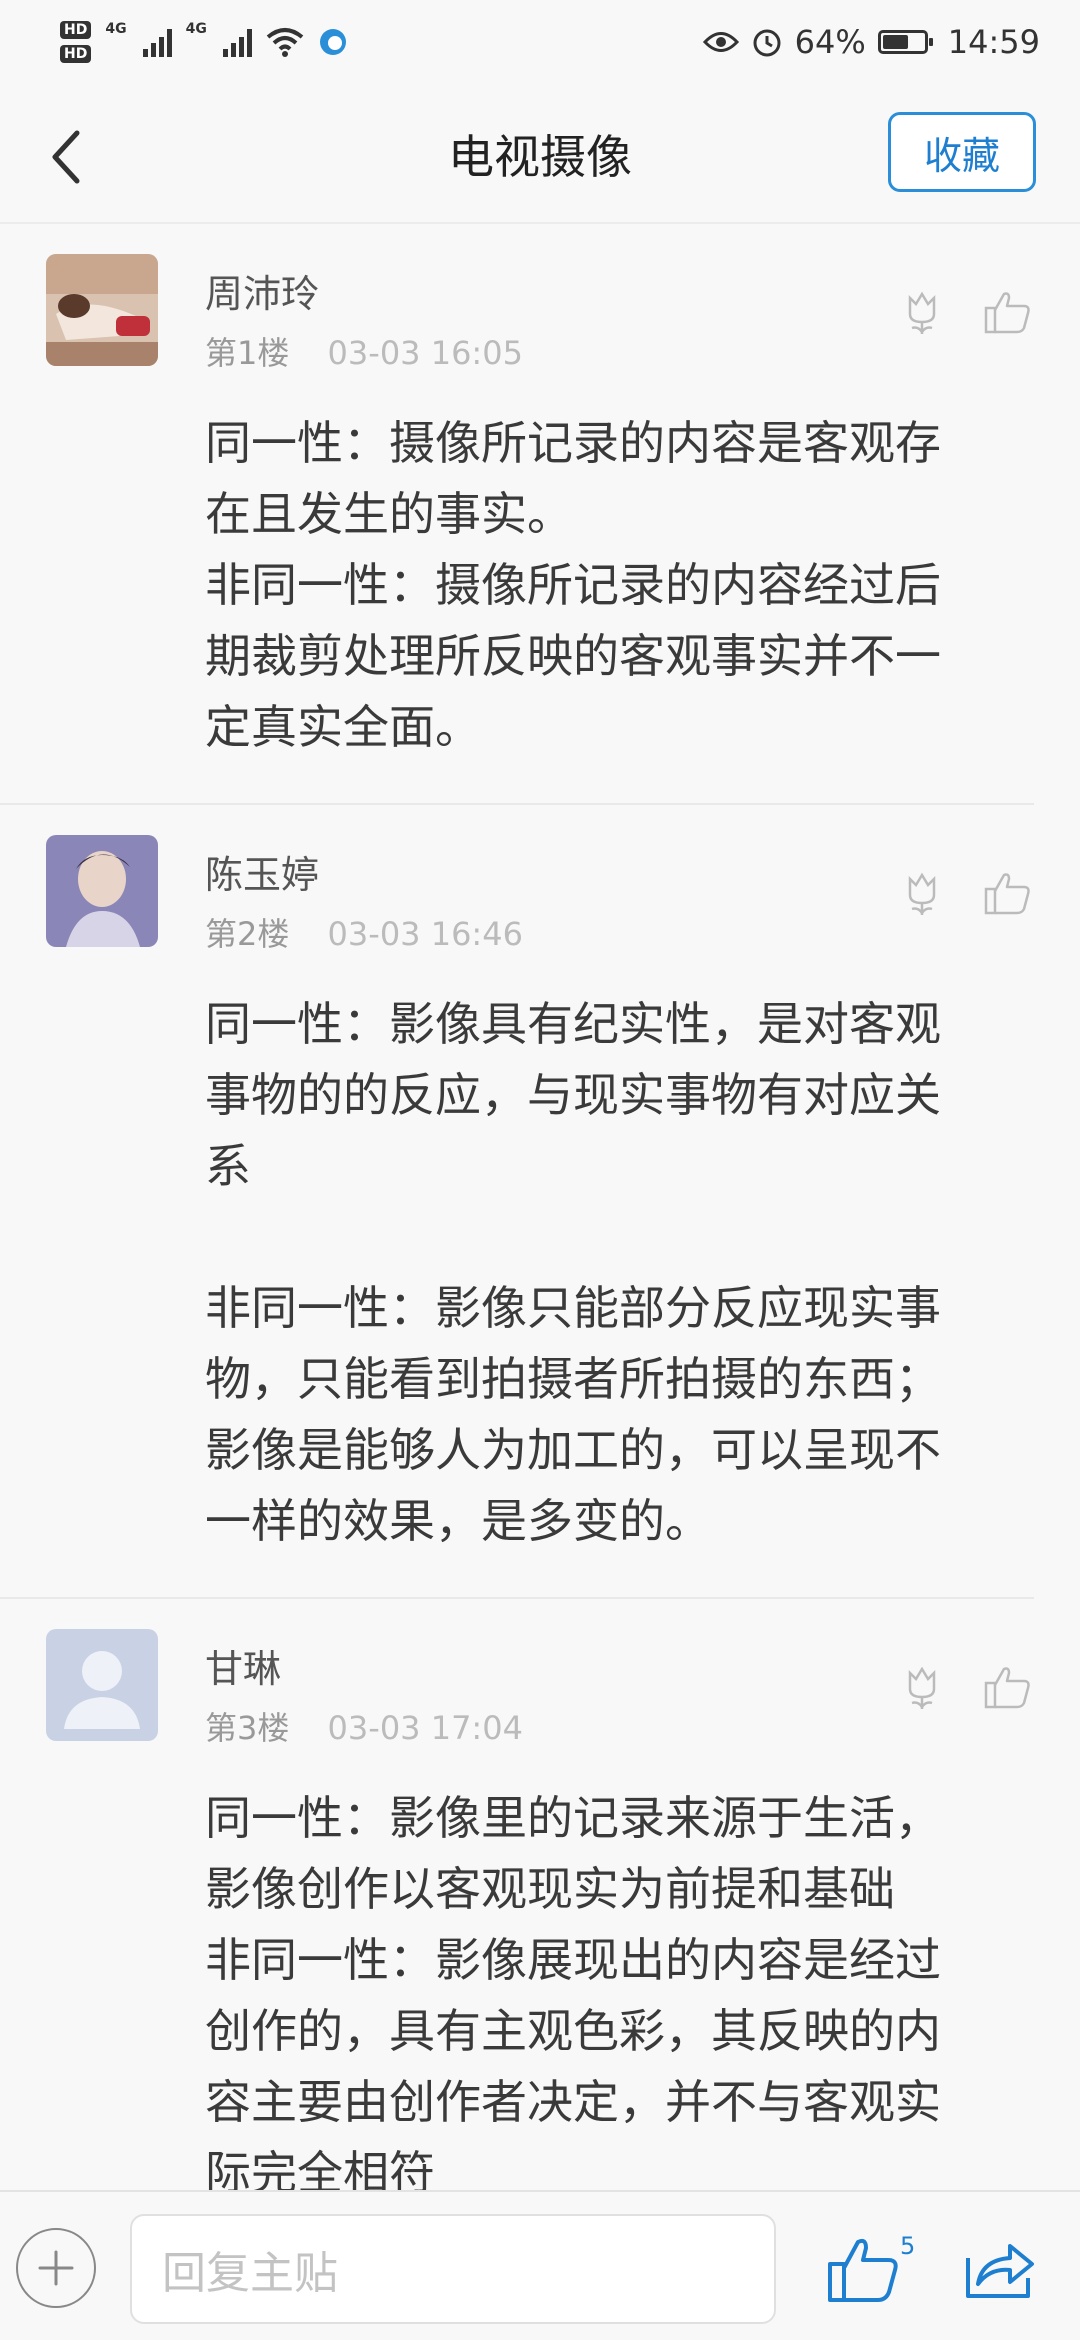  What do you see at coordinates (962, 152) in the screenshot?
I see `favorite-button: 收藏` at bounding box center [962, 152].